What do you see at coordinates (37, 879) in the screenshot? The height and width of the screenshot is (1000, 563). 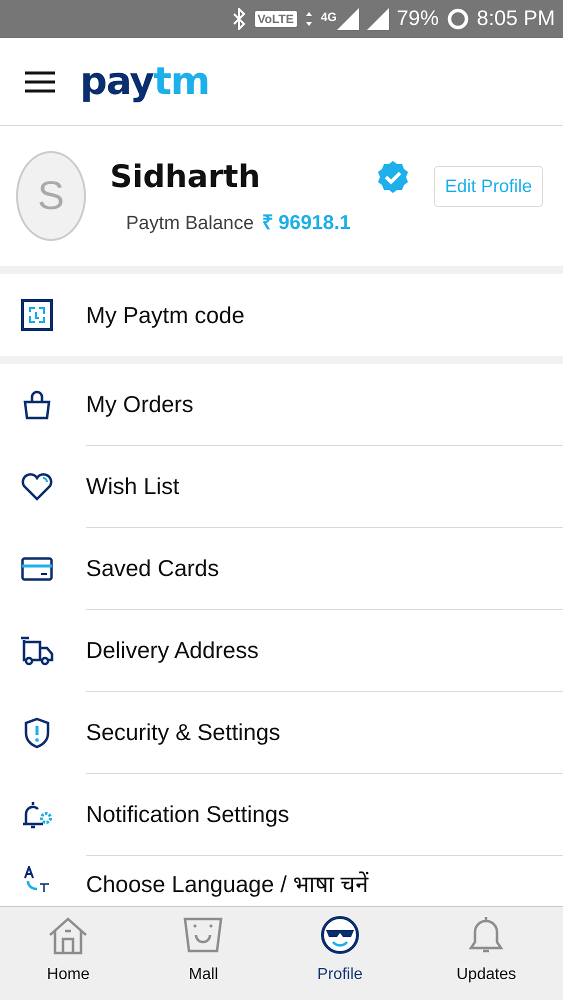 I see `translate-icon` at bounding box center [37, 879].